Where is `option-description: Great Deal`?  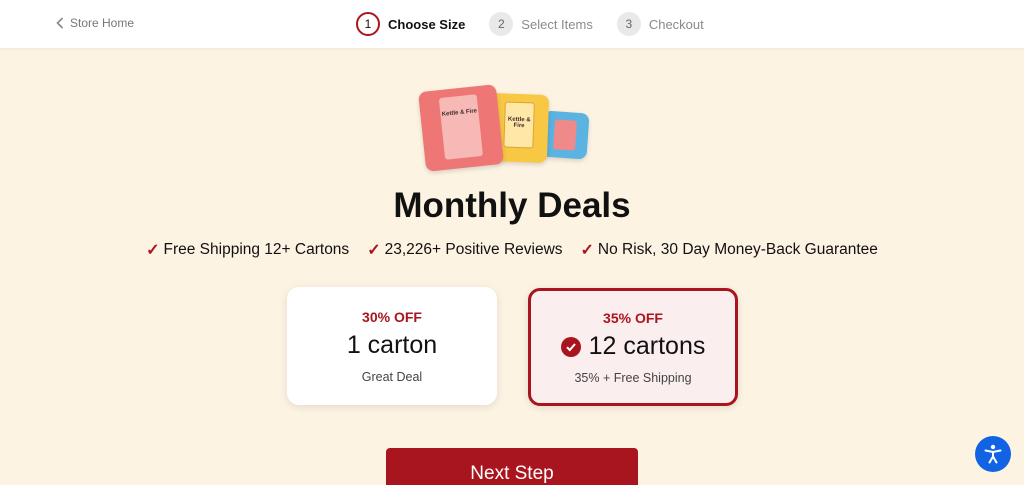 option-description: Great Deal is located at coordinates (392, 377).